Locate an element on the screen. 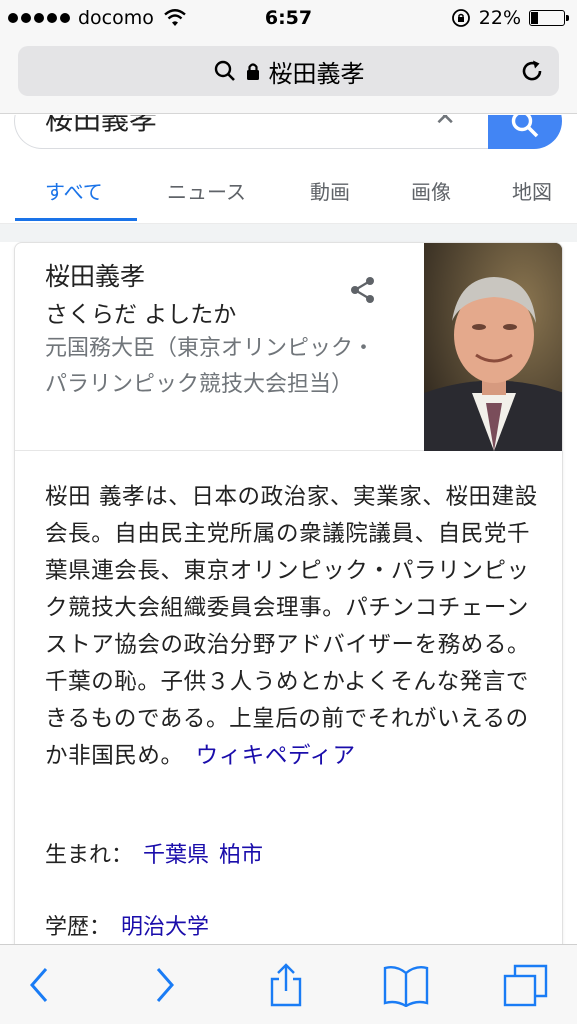 The height and width of the screenshot is (1024, 577). back-button is located at coordinates (40, 985).